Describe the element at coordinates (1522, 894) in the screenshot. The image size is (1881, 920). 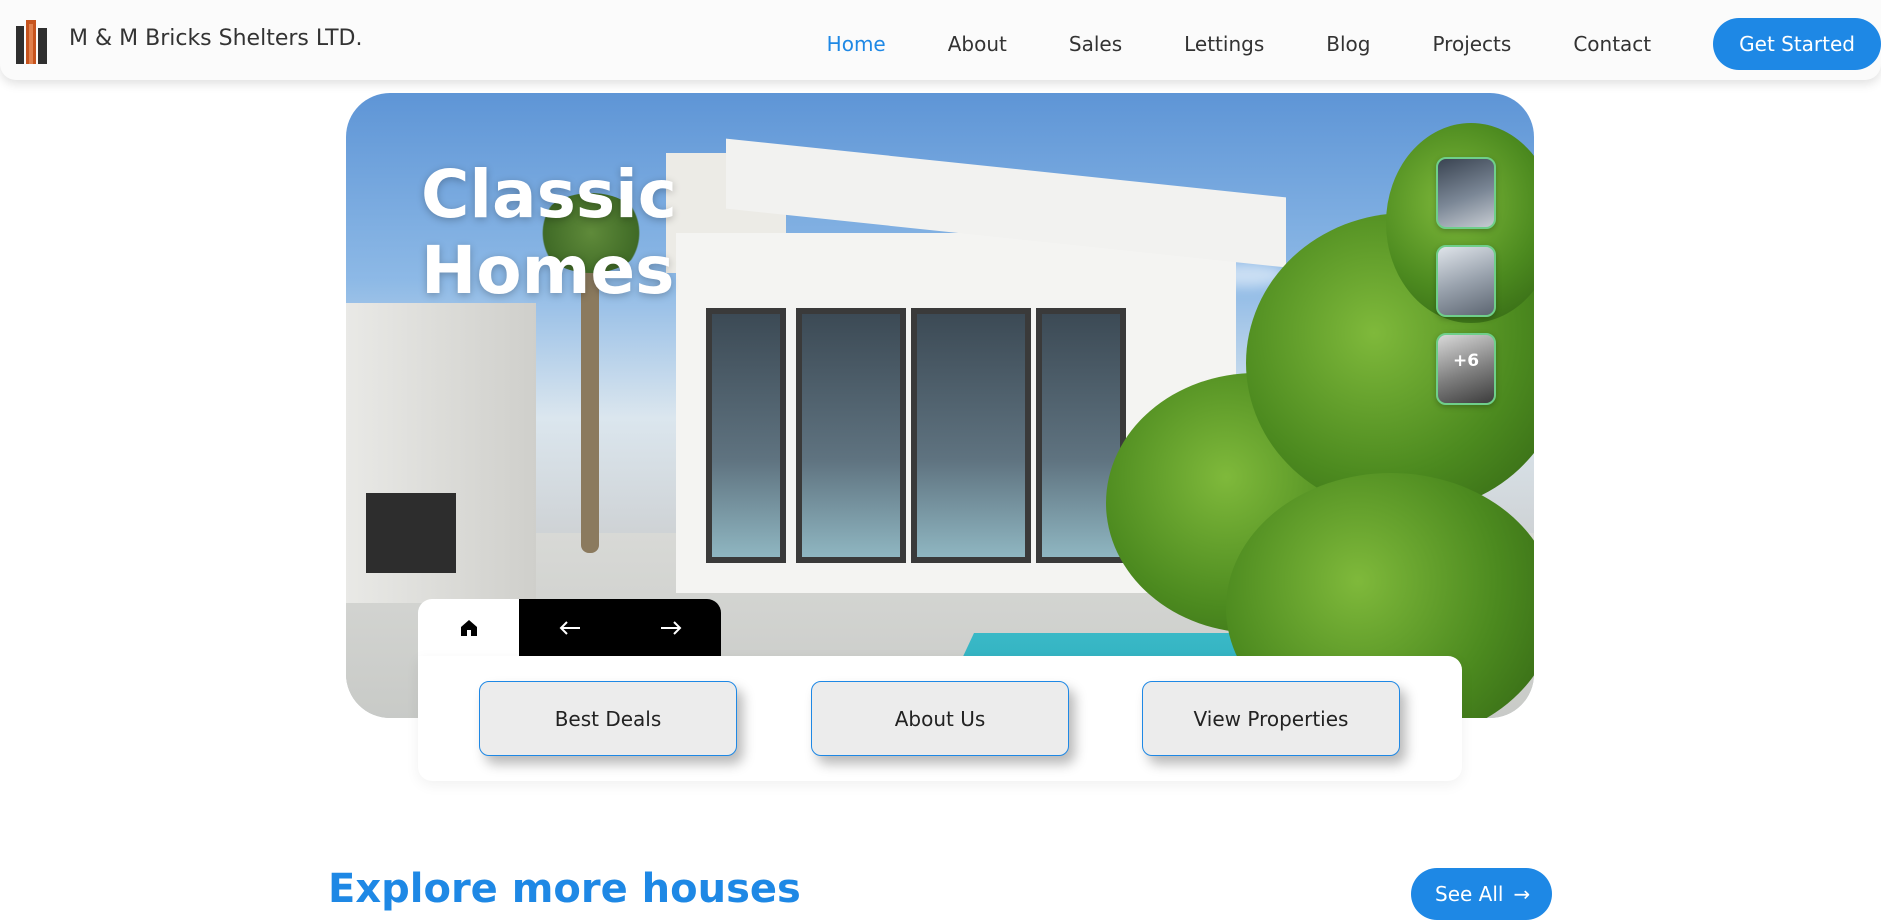
I see `arrow-right-icon: →` at that location.